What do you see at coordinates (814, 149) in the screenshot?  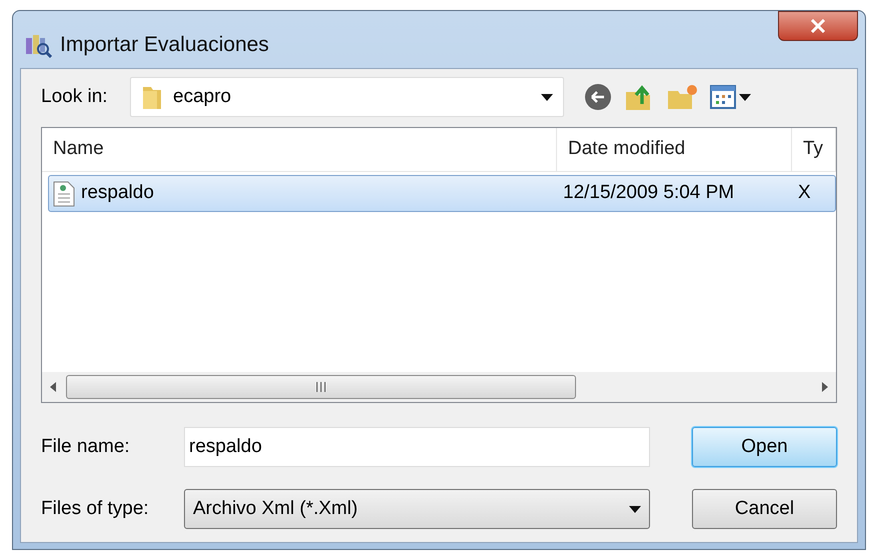 I see `column-header: Ty` at bounding box center [814, 149].